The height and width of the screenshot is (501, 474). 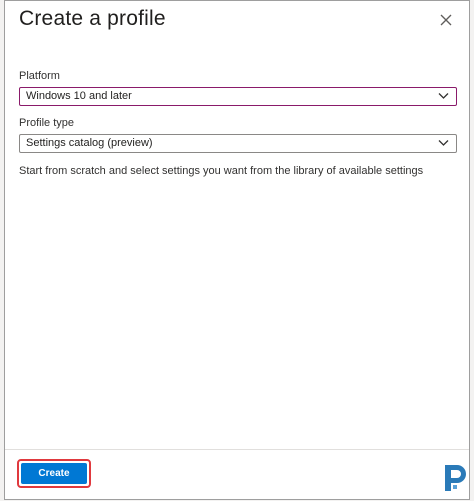 What do you see at coordinates (92, 18) in the screenshot?
I see `panel-title: Create a profile` at bounding box center [92, 18].